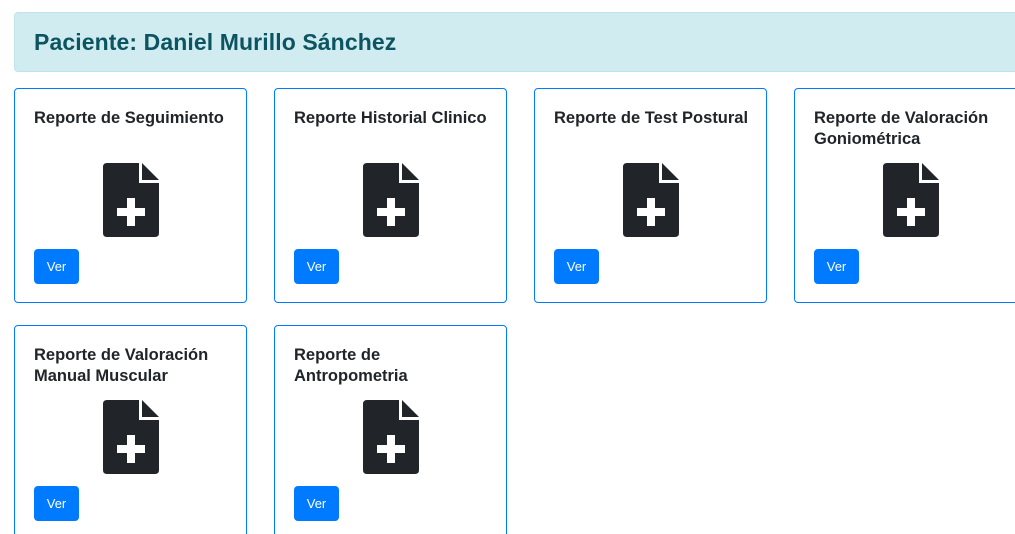 The height and width of the screenshot is (534, 1015). Describe the element at coordinates (121, 365) in the screenshot. I see `card-title: Reporte de Valoración Manual Muscular` at that location.